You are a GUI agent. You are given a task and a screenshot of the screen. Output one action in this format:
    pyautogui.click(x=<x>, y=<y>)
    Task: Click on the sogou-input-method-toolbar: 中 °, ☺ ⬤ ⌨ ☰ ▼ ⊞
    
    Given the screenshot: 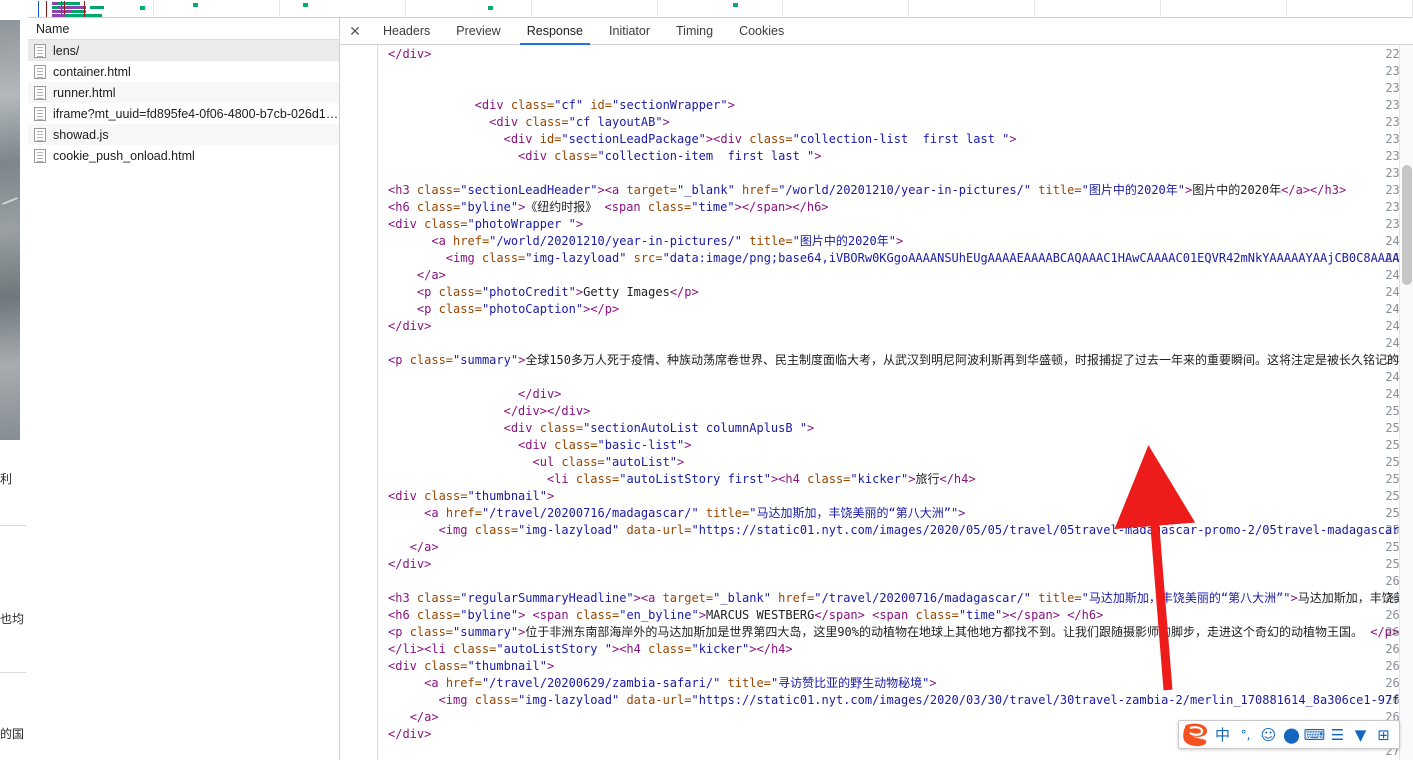 What is the action you would take?
    pyautogui.click(x=1289, y=734)
    